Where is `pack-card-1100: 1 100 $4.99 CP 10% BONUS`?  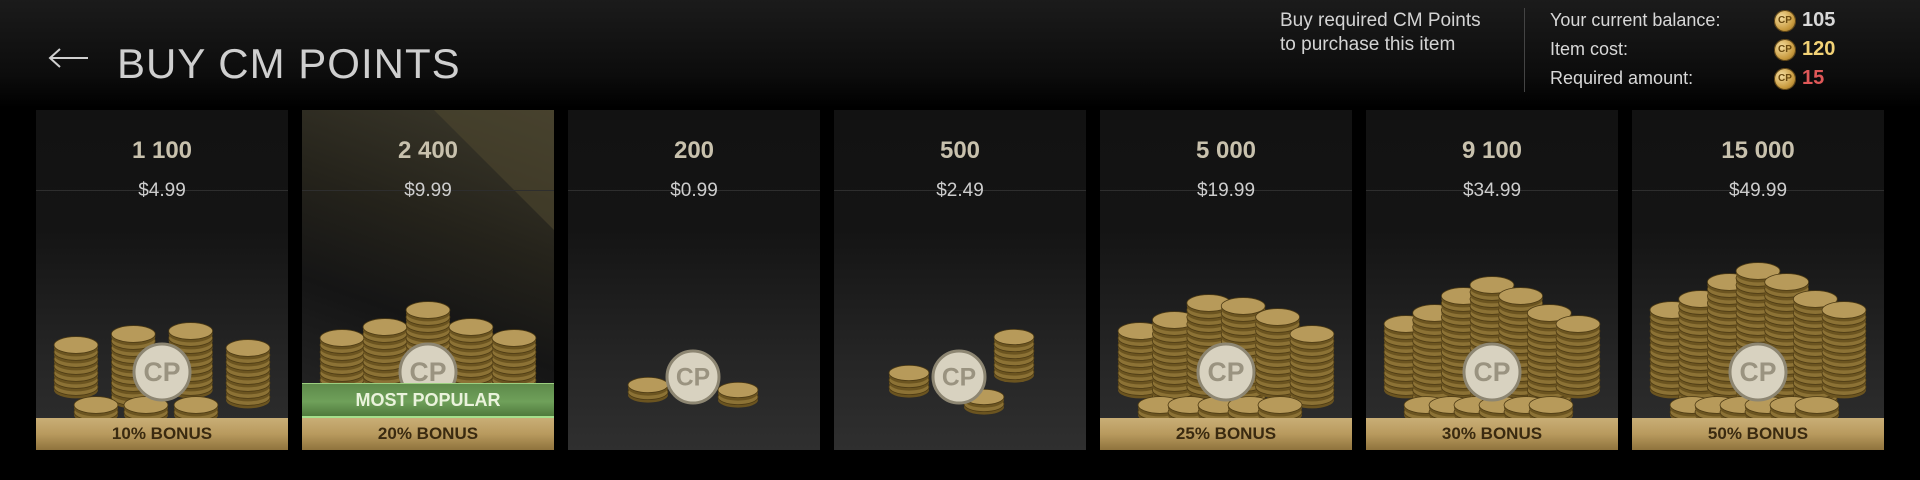 pack-card-1100: 1 100 $4.99 CP 10% BONUS is located at coordinates (162, 280).